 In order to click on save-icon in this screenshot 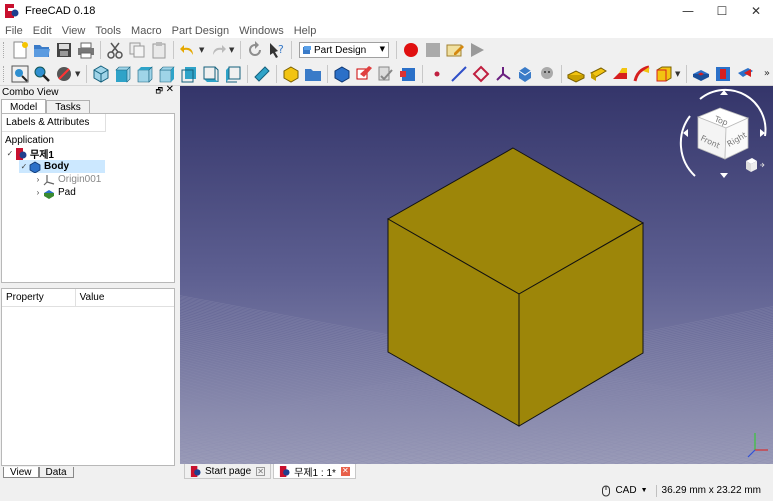, I will do `click(64, 50)`.